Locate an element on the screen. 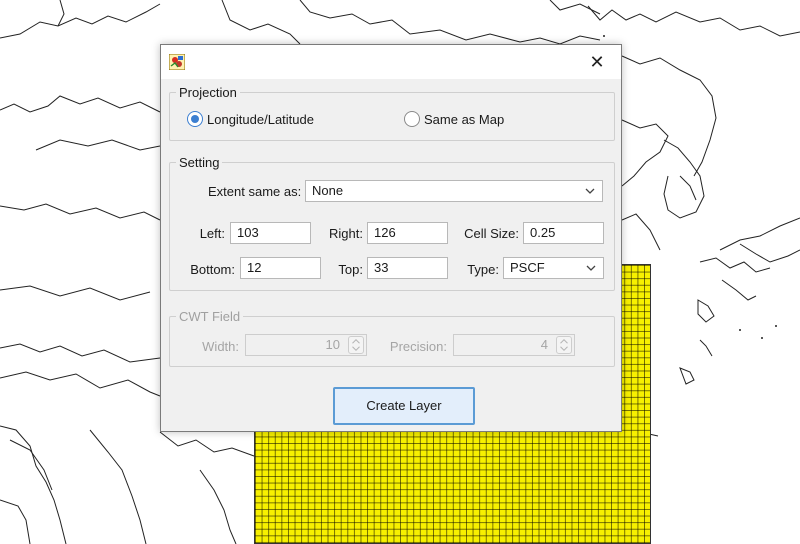  app-icon is located at coordinates (177, 62).